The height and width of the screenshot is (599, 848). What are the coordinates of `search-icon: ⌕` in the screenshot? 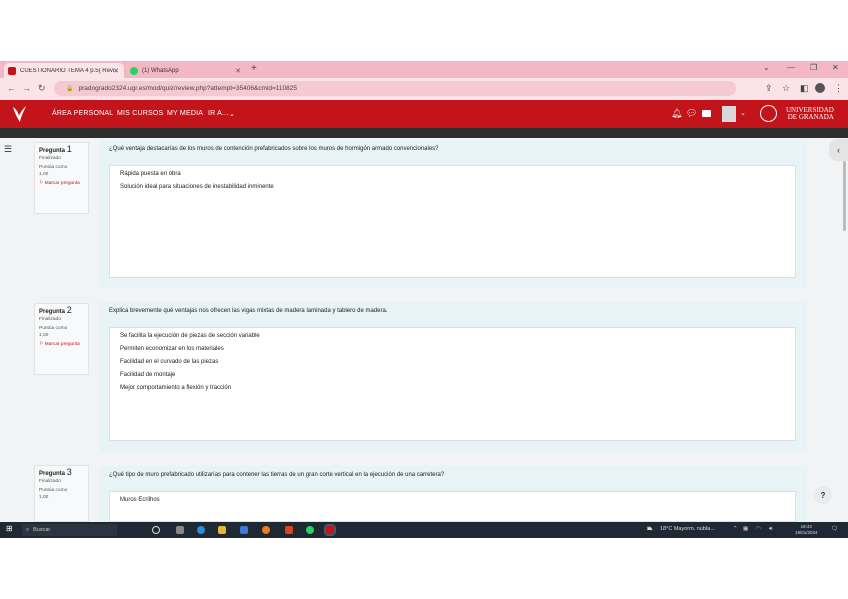 It's located at (28, 529).